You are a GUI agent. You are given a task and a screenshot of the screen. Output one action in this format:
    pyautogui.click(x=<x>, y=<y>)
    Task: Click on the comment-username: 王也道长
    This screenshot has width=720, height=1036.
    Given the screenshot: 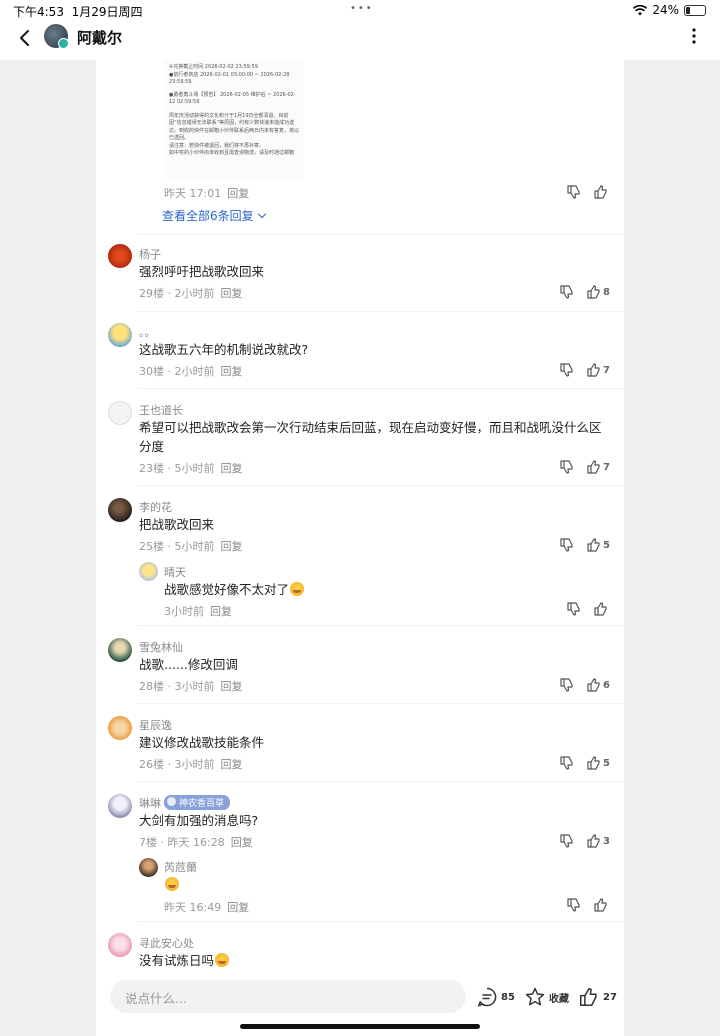 What is the action you would take?
    pyautogui.click(x=161, y=410)
    